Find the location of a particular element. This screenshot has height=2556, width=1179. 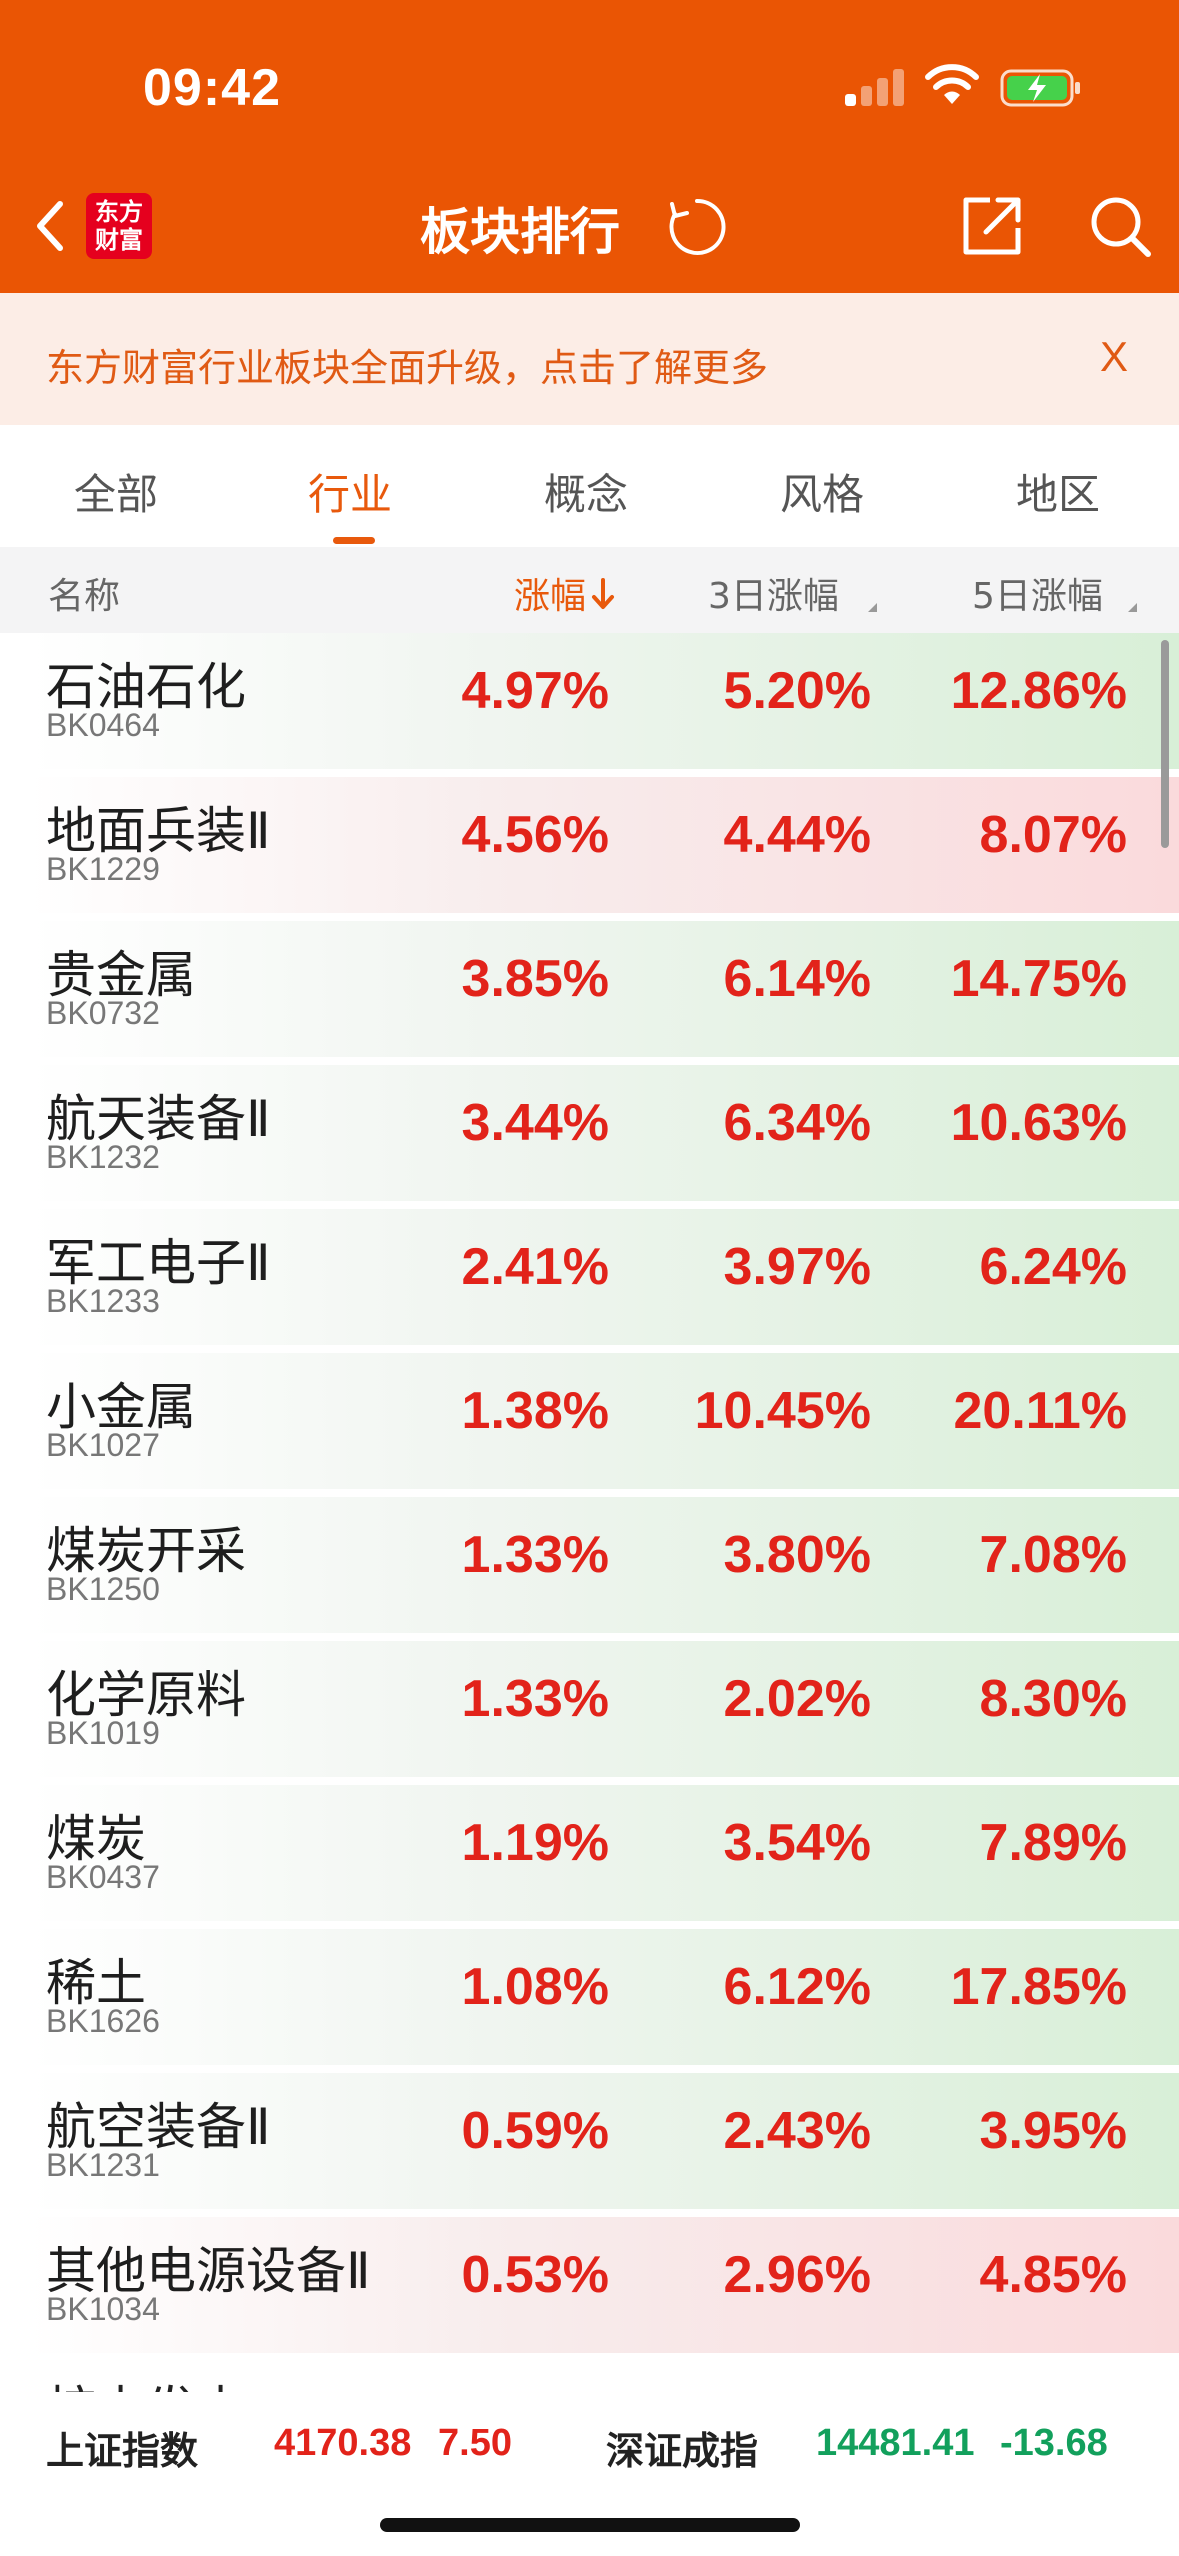

upgrade-banner: 东方财富行业板块全面升级，点击了解更多 X is located at coordinates (589, 359).